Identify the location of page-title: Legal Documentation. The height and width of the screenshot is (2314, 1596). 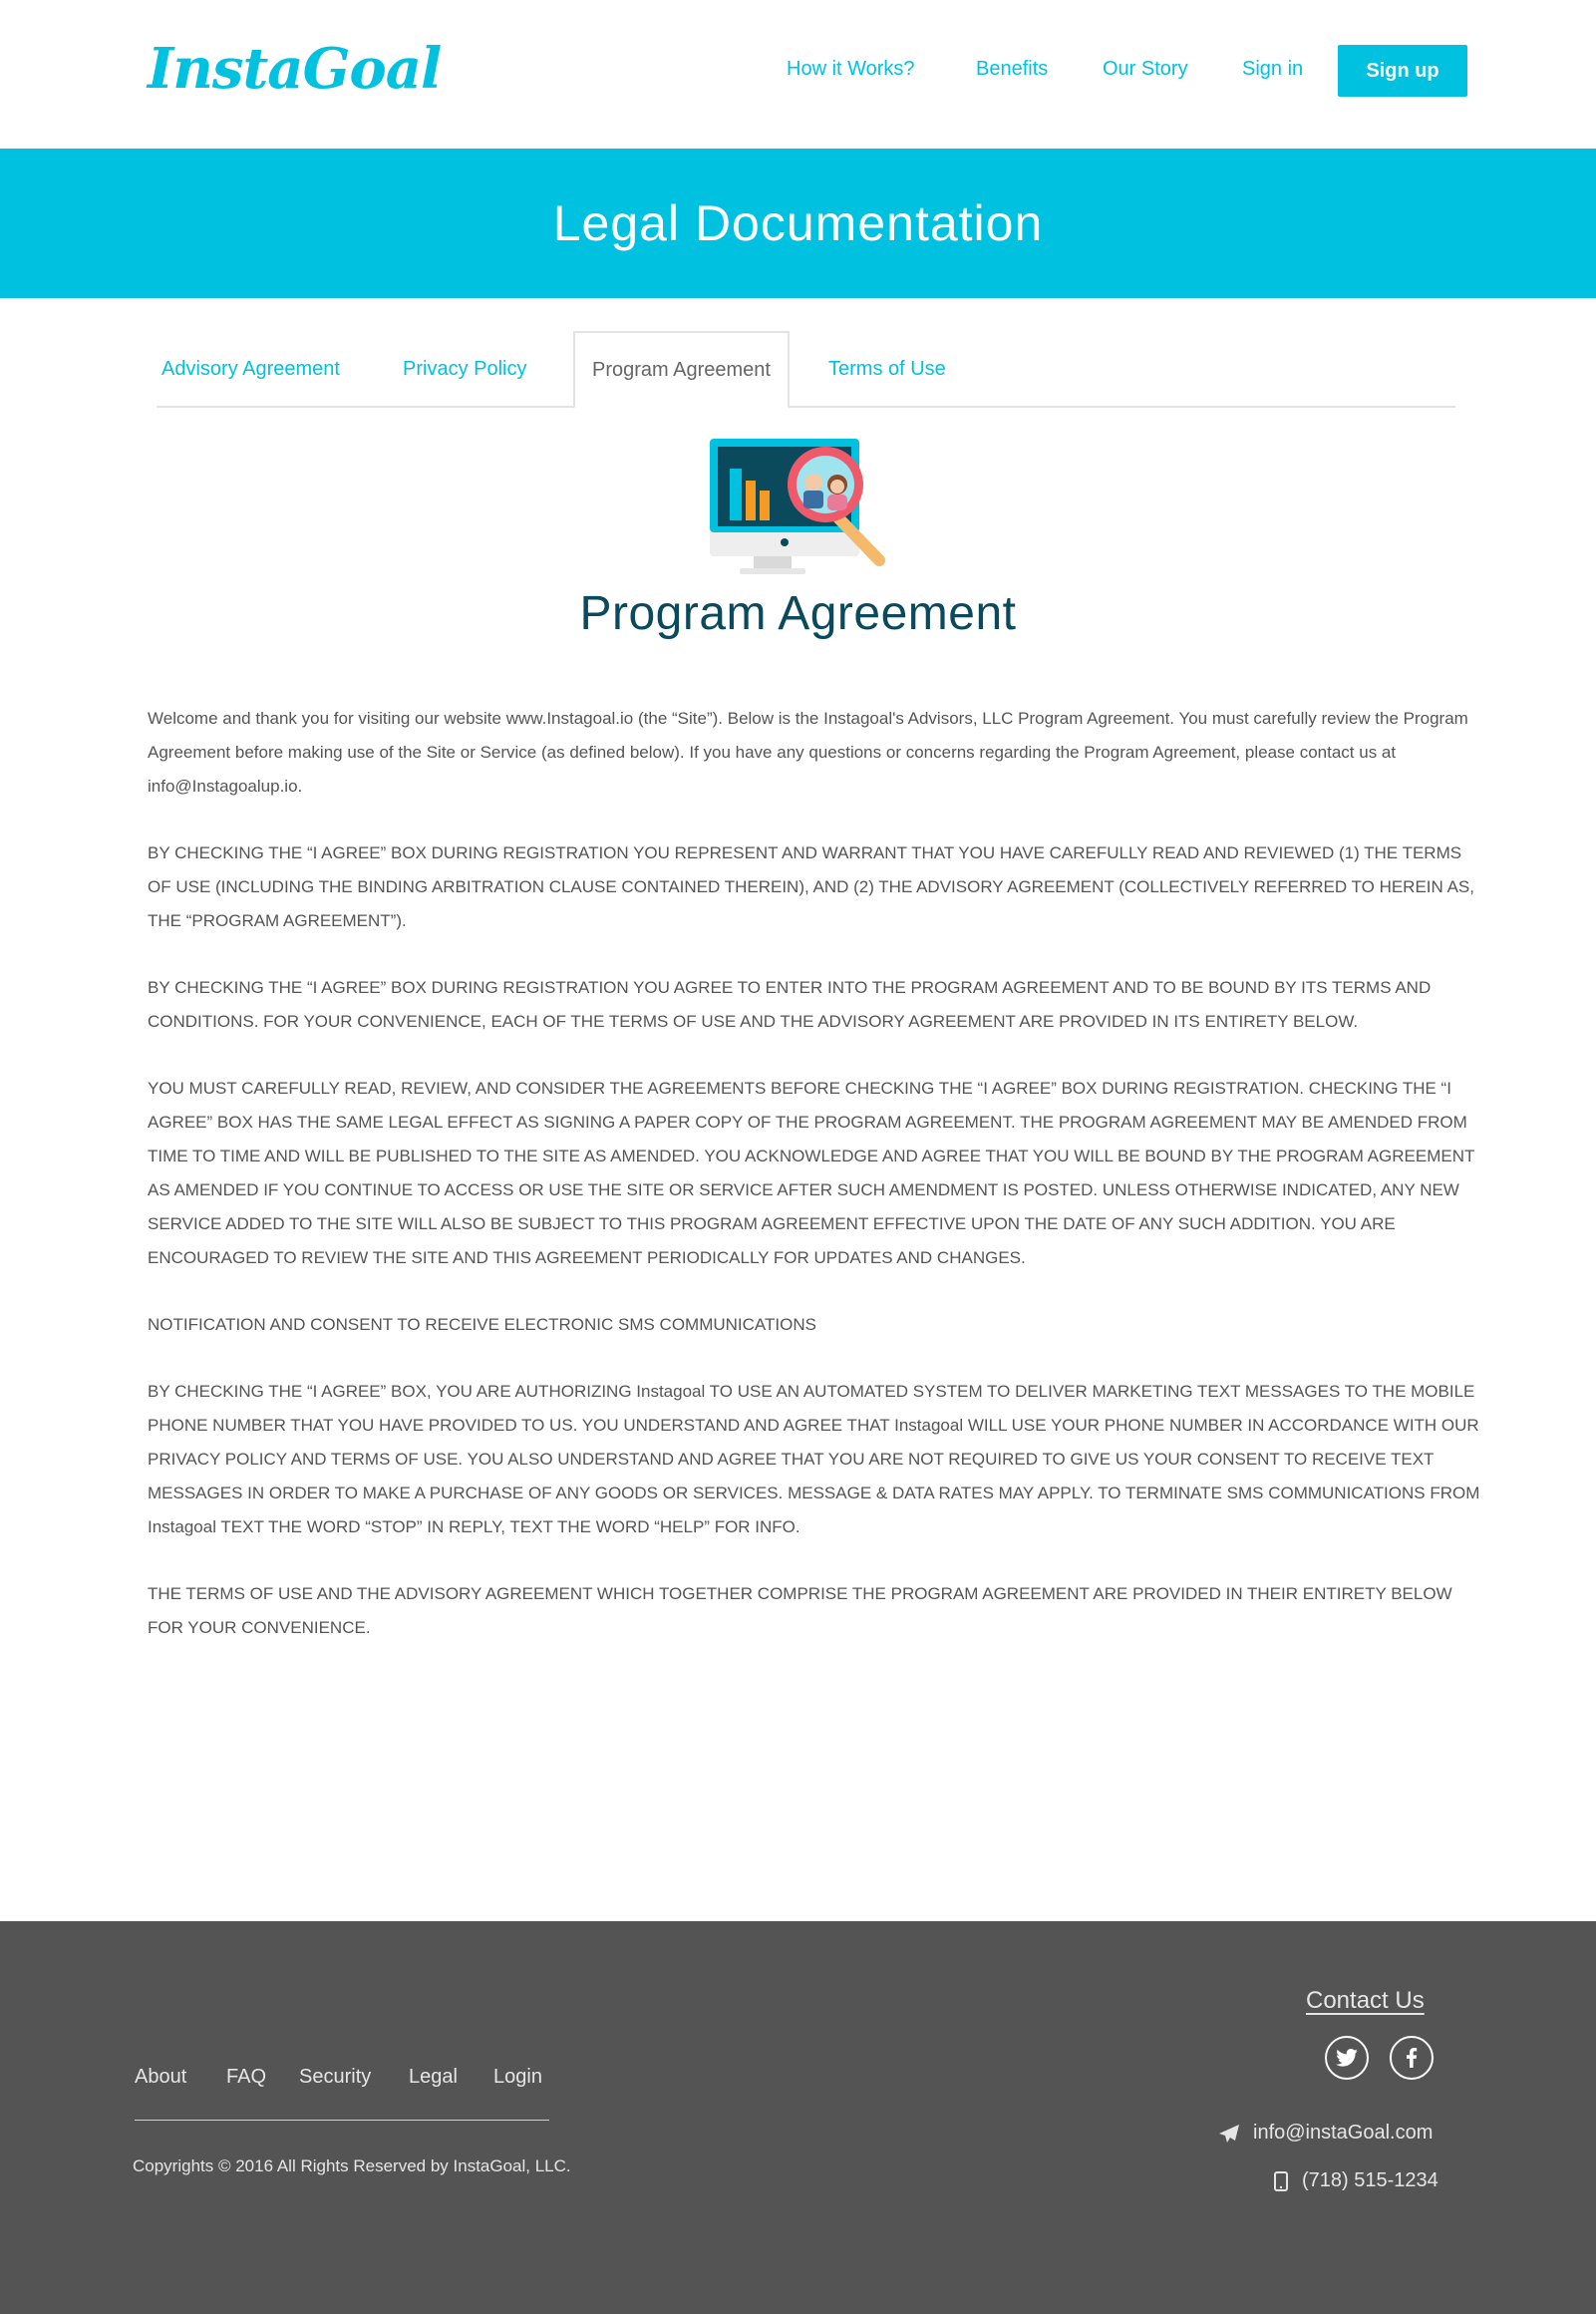
(798, 223).